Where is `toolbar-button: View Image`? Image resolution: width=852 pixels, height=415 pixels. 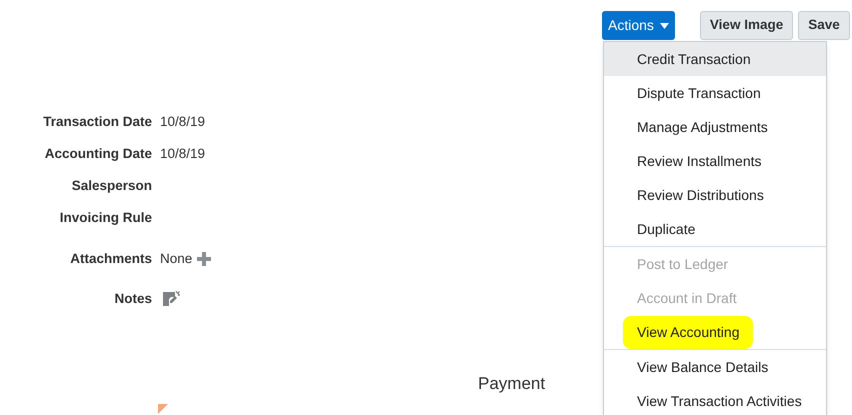
toolbar-button: View Image is located at coordinates (747, 25).